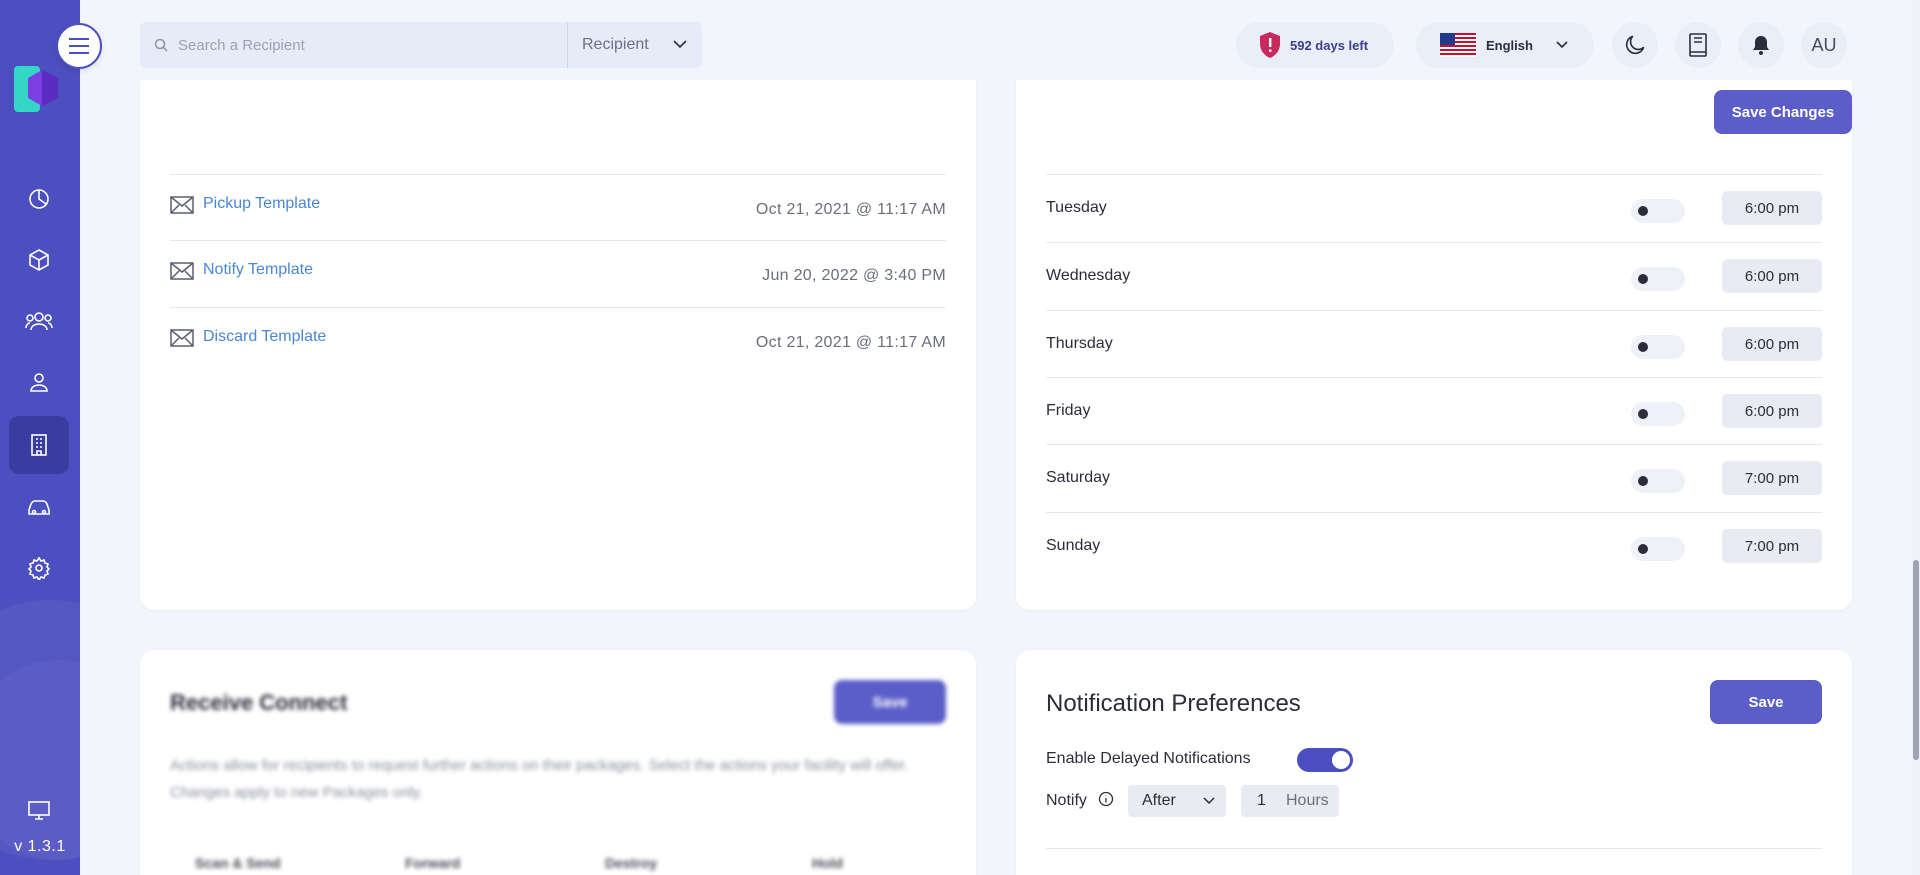 The height and width of the screenshot is (875, 1920). I want to click on building-icon, so click(39, 445).